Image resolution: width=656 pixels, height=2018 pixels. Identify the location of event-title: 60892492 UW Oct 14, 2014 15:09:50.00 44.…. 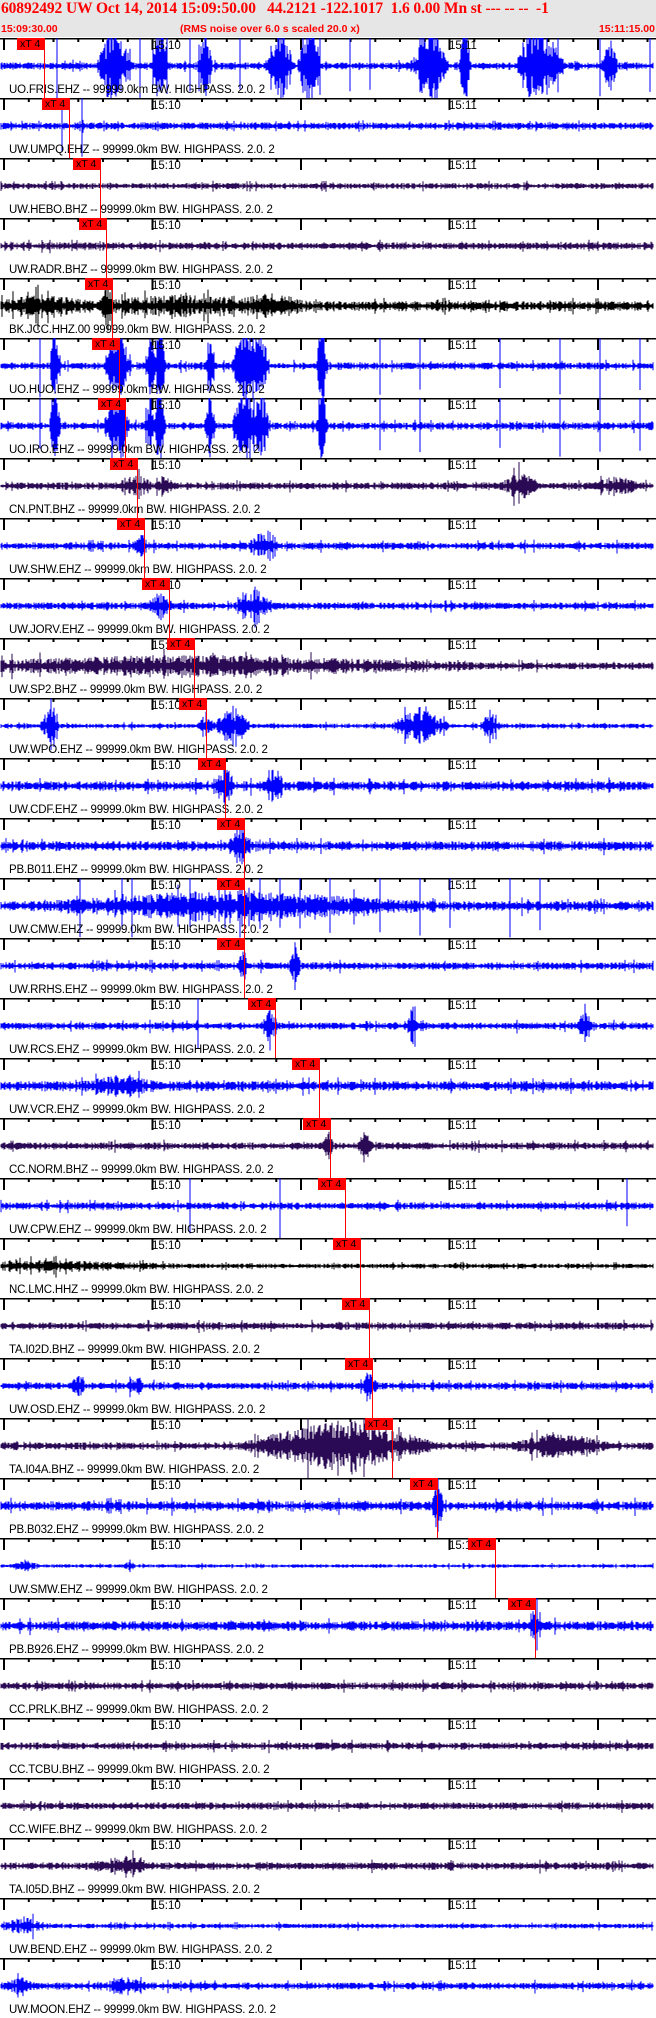
(275, 8).